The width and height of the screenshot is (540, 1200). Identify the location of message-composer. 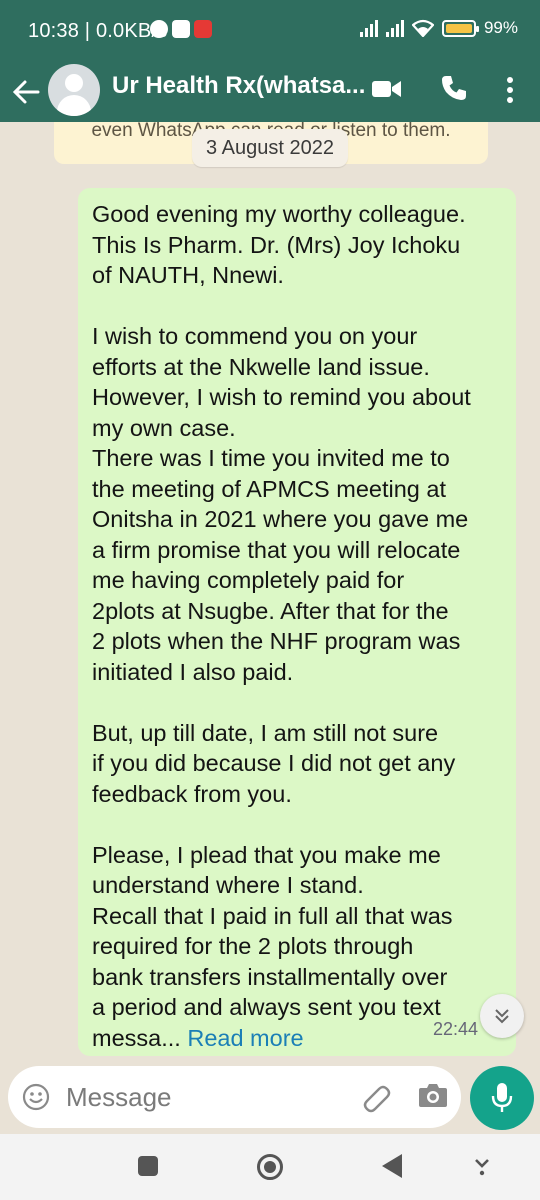
(234, 1097).